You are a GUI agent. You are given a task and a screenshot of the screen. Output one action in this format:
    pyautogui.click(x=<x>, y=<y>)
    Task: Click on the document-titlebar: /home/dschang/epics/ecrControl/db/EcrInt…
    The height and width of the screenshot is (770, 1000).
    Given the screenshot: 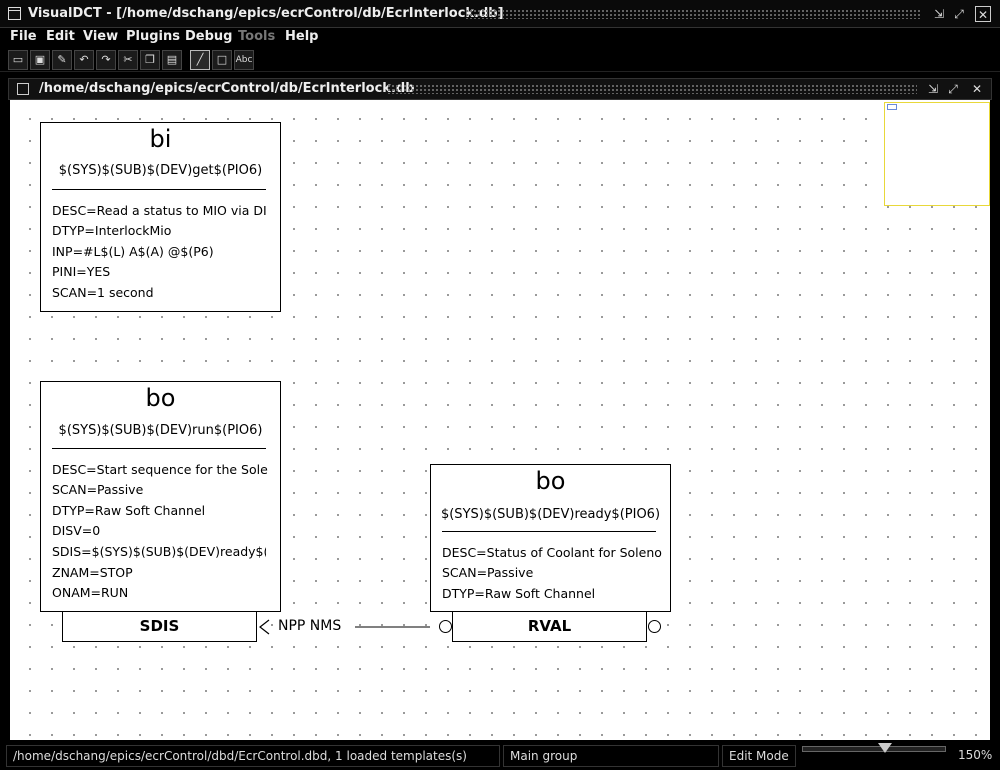 What is the action you would take?
    pyautogui.click(x=500, y=89)
    